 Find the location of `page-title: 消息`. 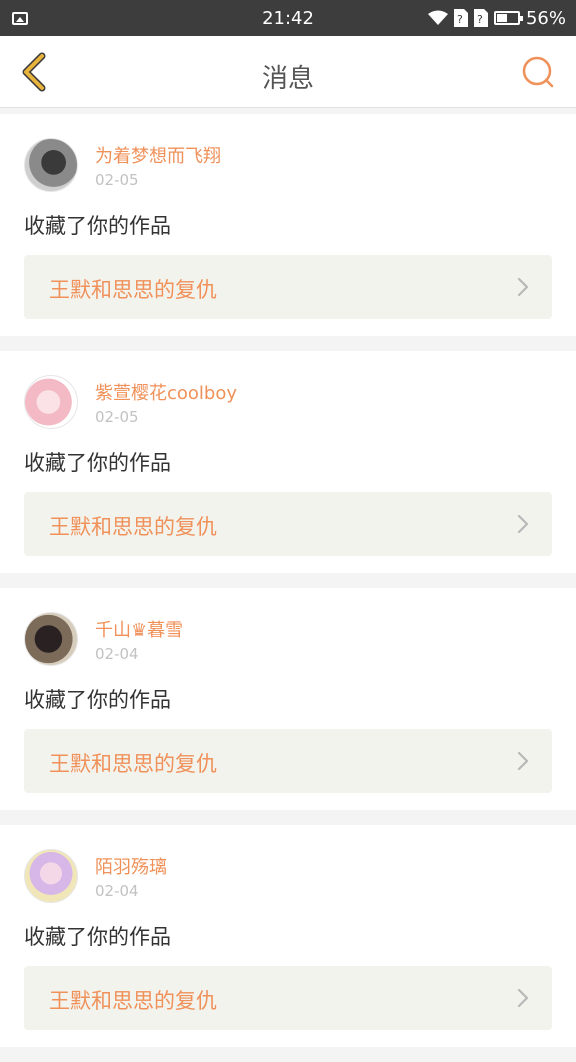

page-title: 消息 is located at coordinates (287, 79).